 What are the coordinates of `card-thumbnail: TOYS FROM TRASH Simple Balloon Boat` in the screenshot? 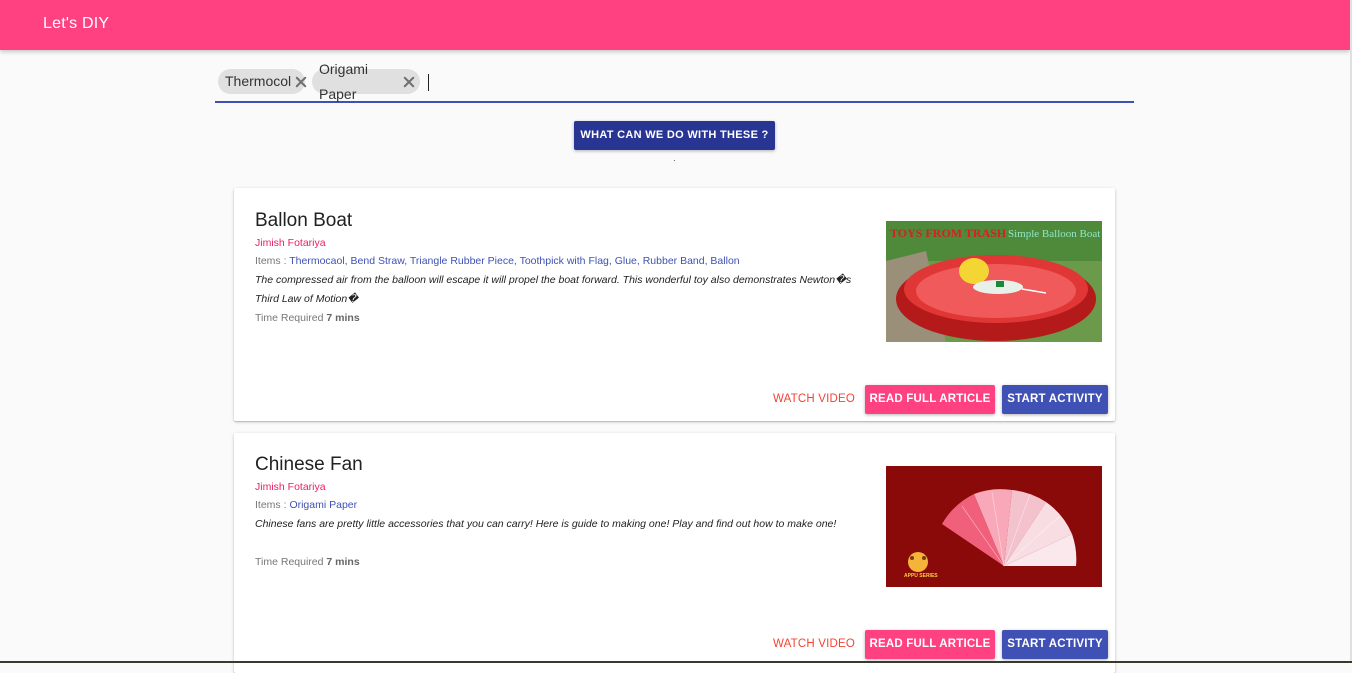 It's located at (994, 281).